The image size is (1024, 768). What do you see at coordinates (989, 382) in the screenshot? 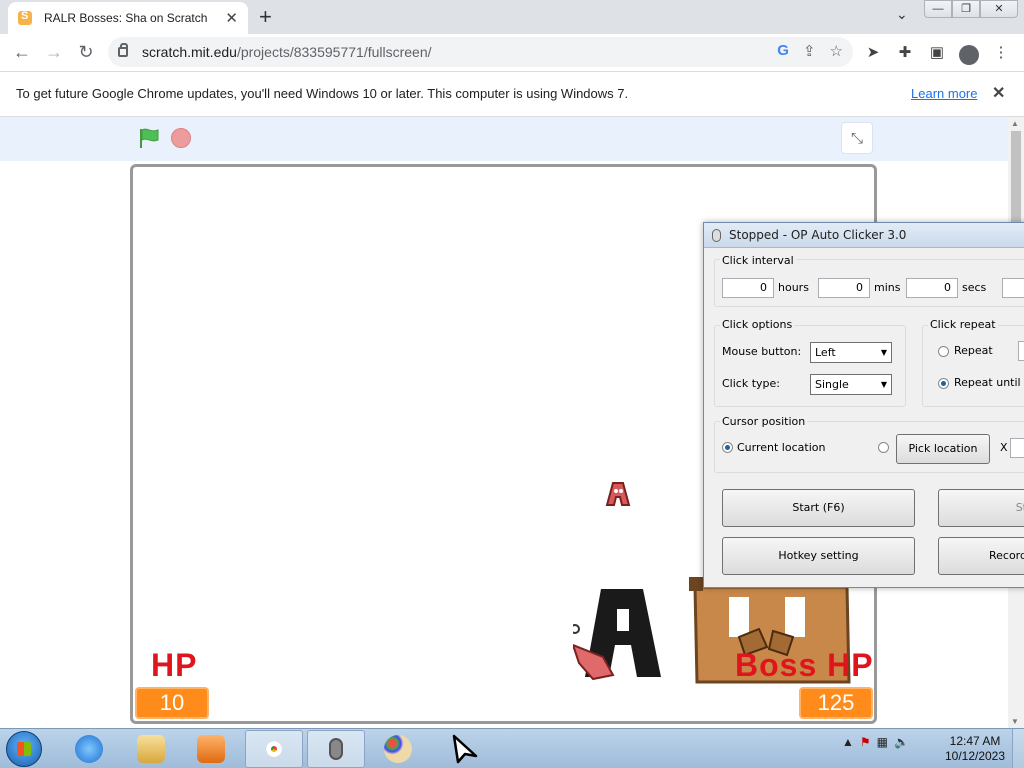
I see `repeat-until-label: Repeat until sto` at bounding box center [989, 382].